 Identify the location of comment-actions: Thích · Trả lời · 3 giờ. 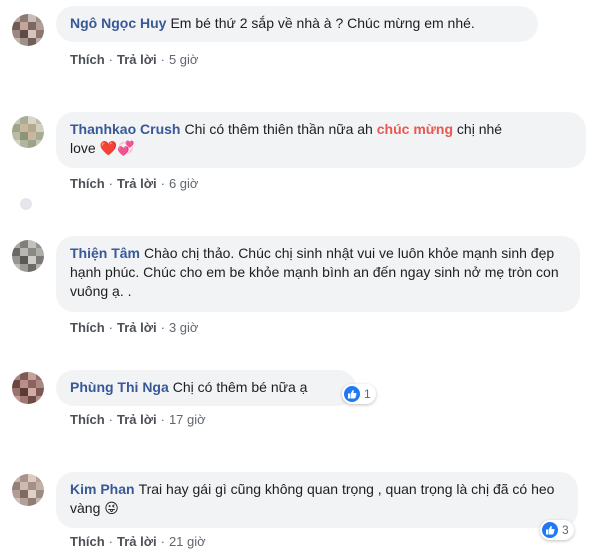
(134, 327).